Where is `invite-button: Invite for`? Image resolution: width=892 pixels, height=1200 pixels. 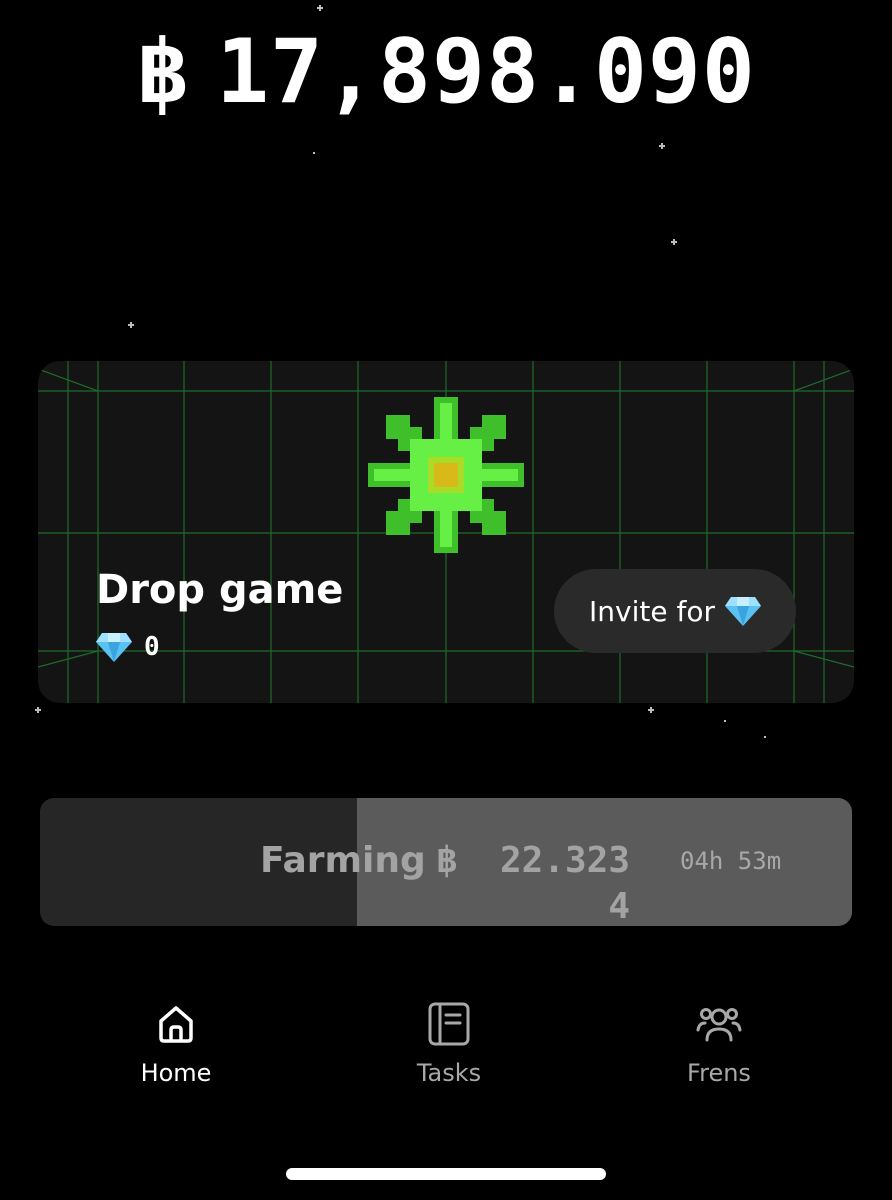 invite-button: Invite for is located at coordinates (675, 611).